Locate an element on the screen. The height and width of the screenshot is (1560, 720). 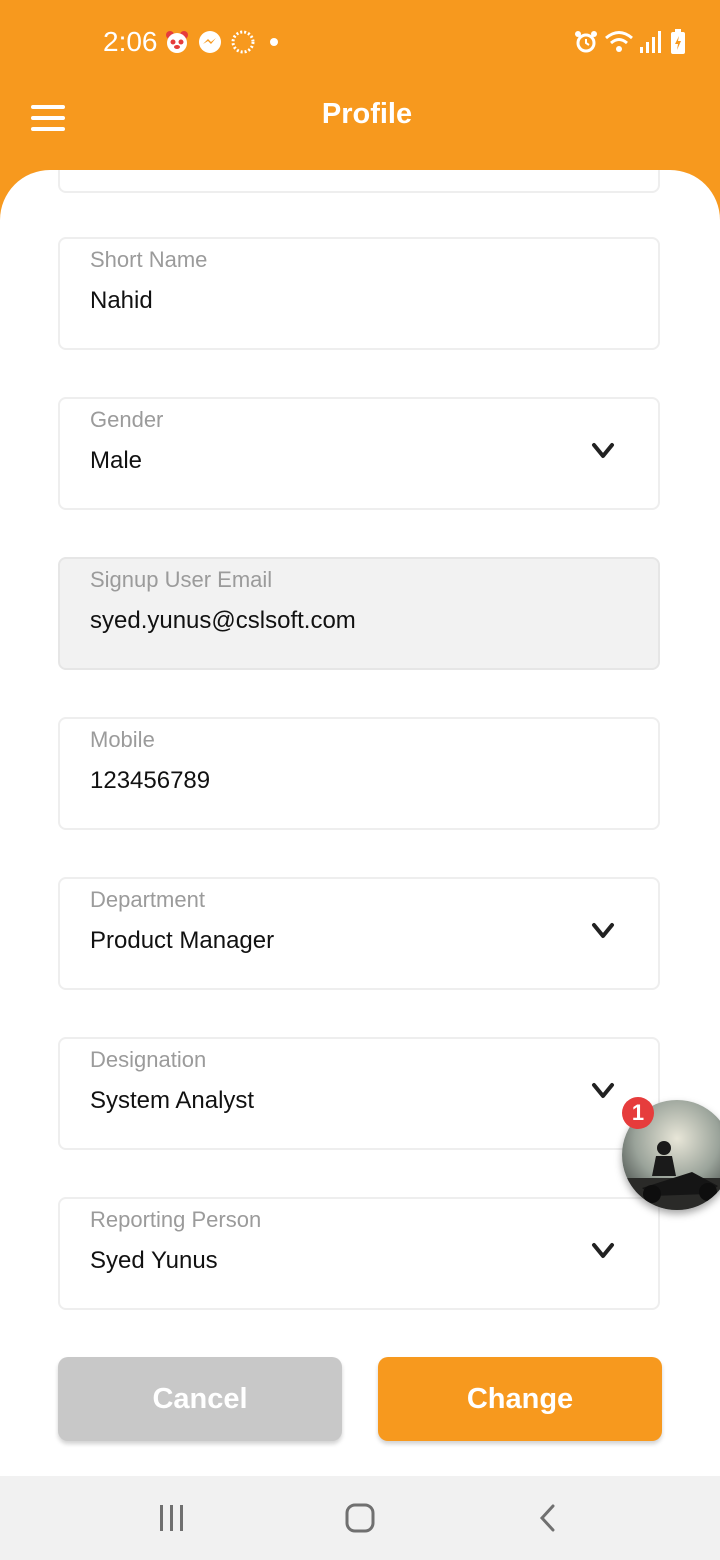
mobile-field: Mobile 123456789 is located at coordinates (359, 773).